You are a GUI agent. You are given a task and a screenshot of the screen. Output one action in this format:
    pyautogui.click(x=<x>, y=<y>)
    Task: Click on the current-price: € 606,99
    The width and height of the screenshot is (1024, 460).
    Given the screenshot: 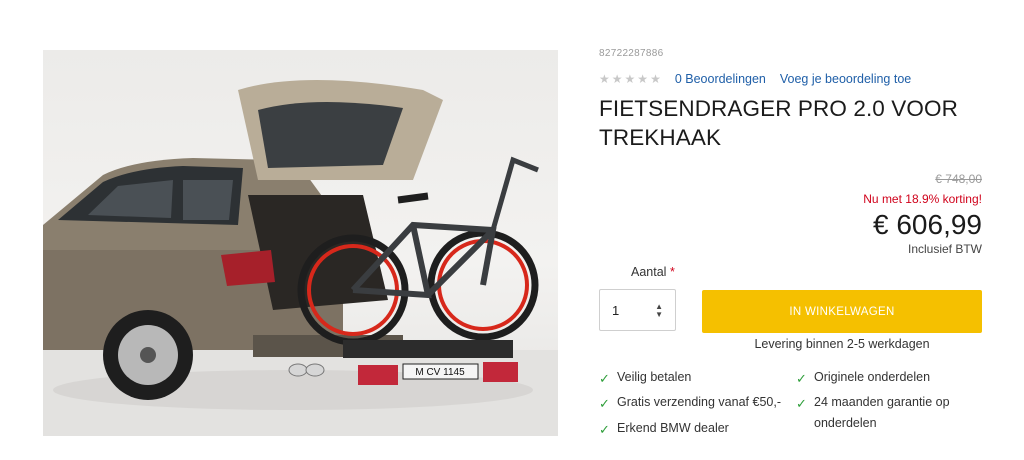 What is the action you would take?
    pyautogui.click(x=927, y=224)
    